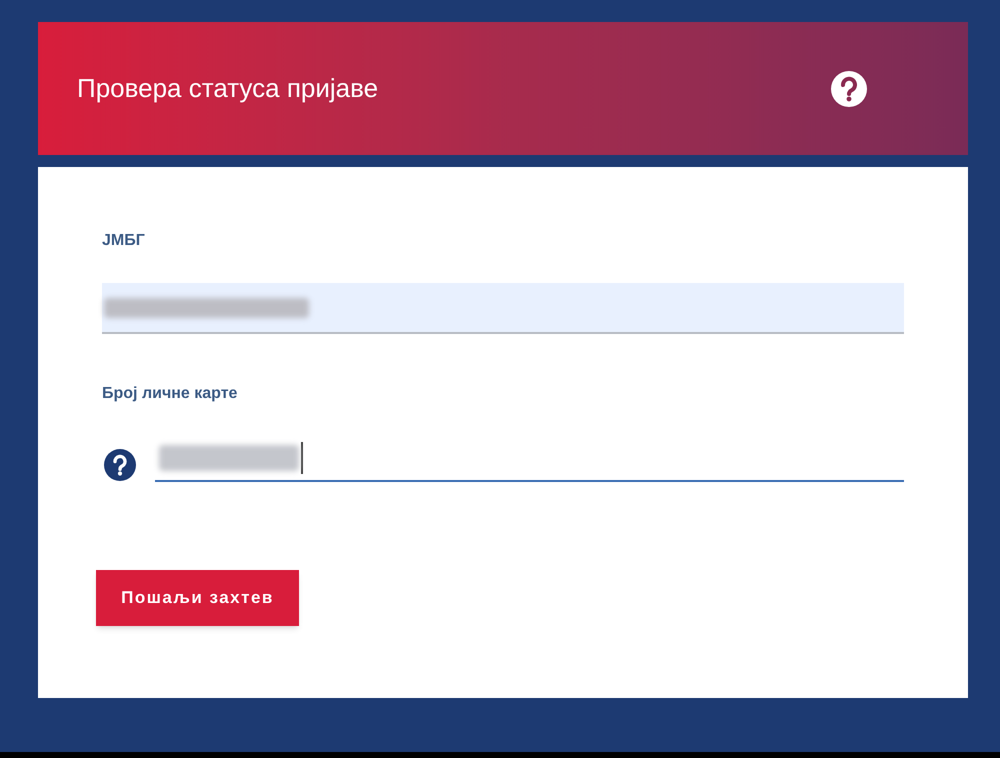 The height and width of the screenshot is (758, 1000). I want to click on input-field, so click(503, 308).